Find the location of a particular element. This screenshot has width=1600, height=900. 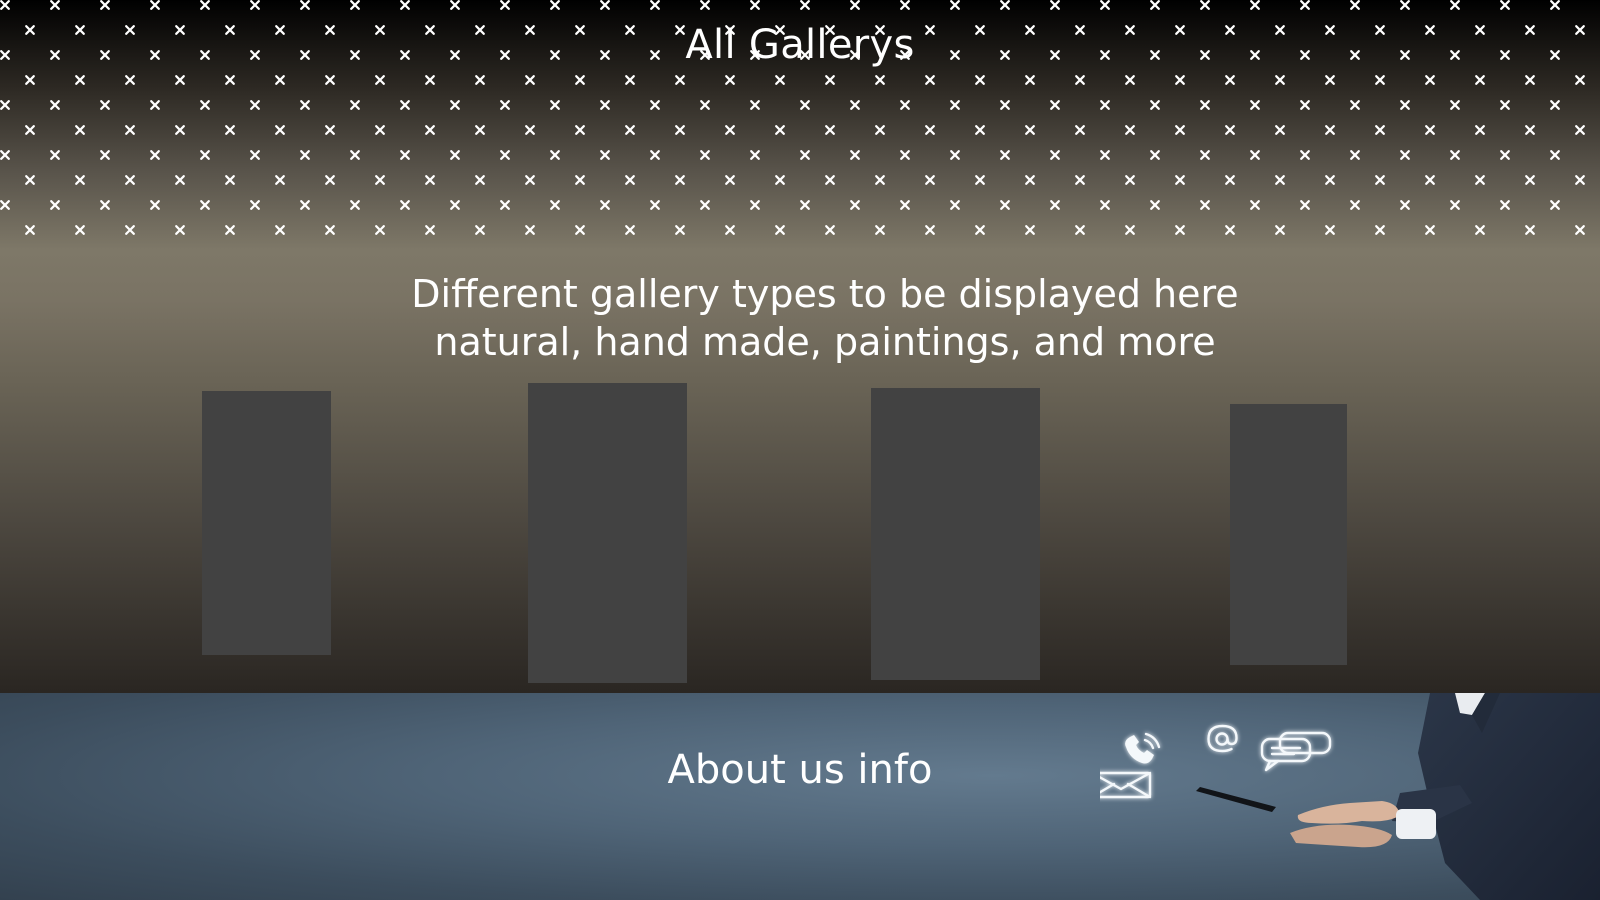

page-title-text: All Gallerys is located at coordinates (800, 45).